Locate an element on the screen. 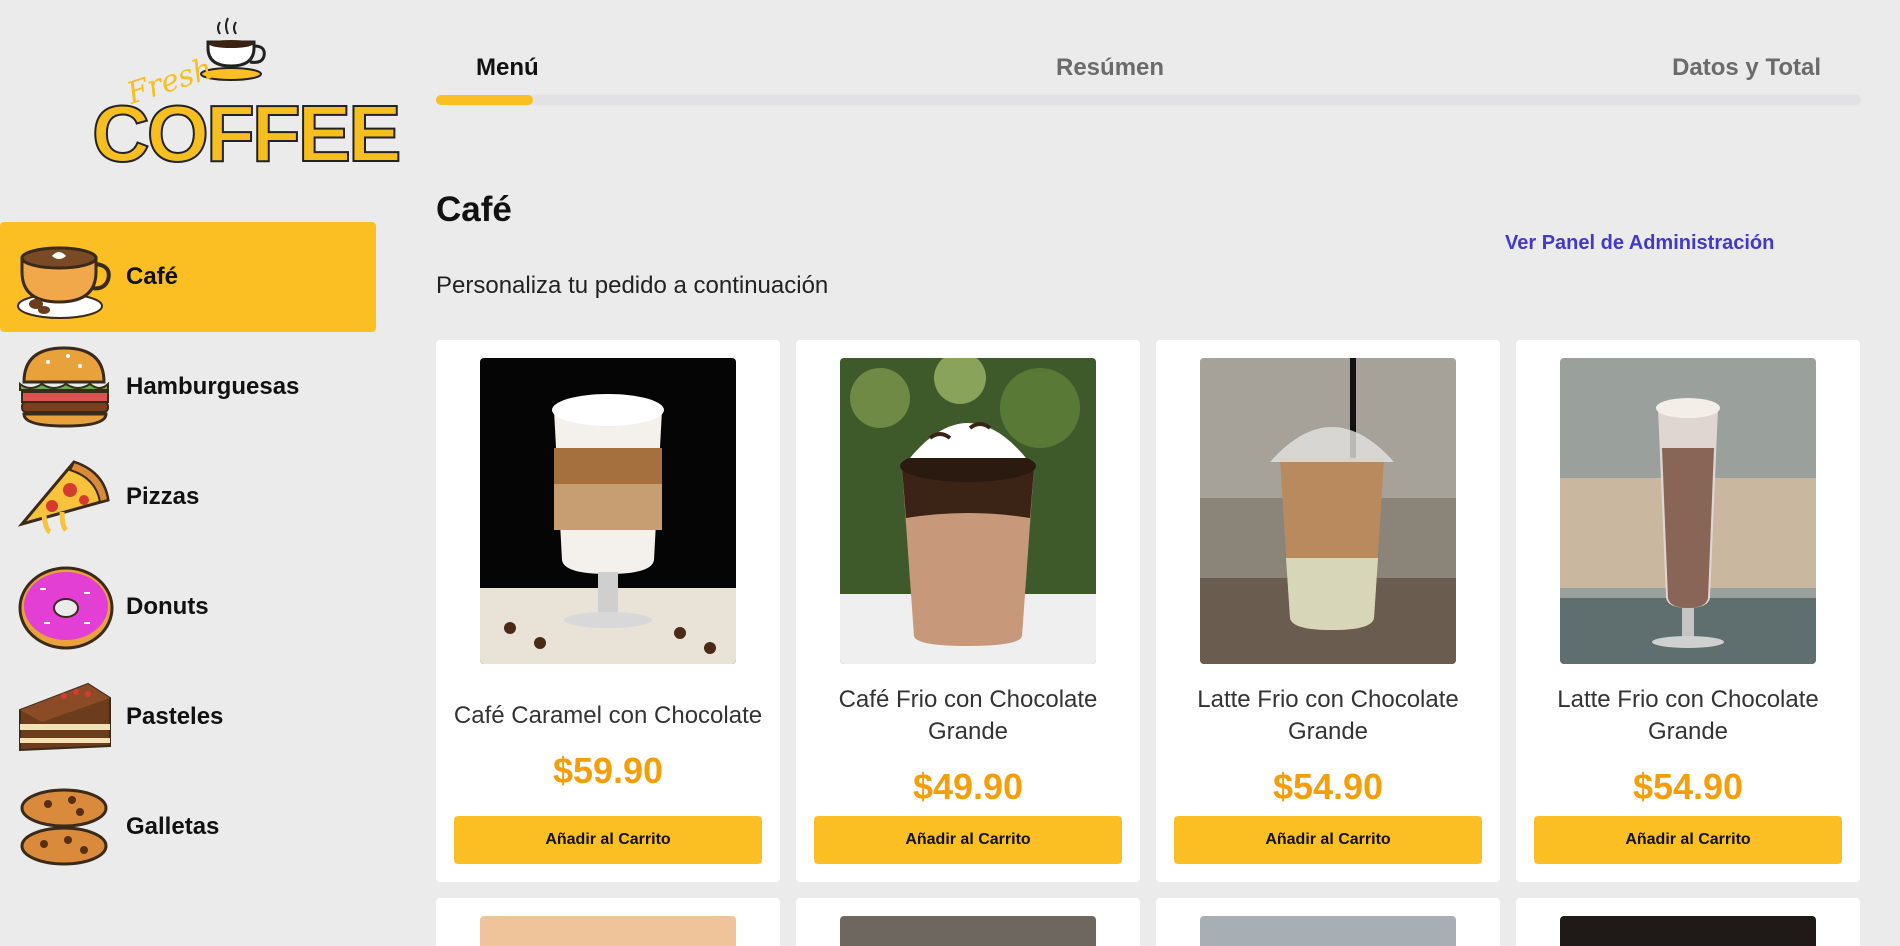 The image size is (1900, 946). product-name: Café Caramel con Chocolate is located at coordinates (608, 715).